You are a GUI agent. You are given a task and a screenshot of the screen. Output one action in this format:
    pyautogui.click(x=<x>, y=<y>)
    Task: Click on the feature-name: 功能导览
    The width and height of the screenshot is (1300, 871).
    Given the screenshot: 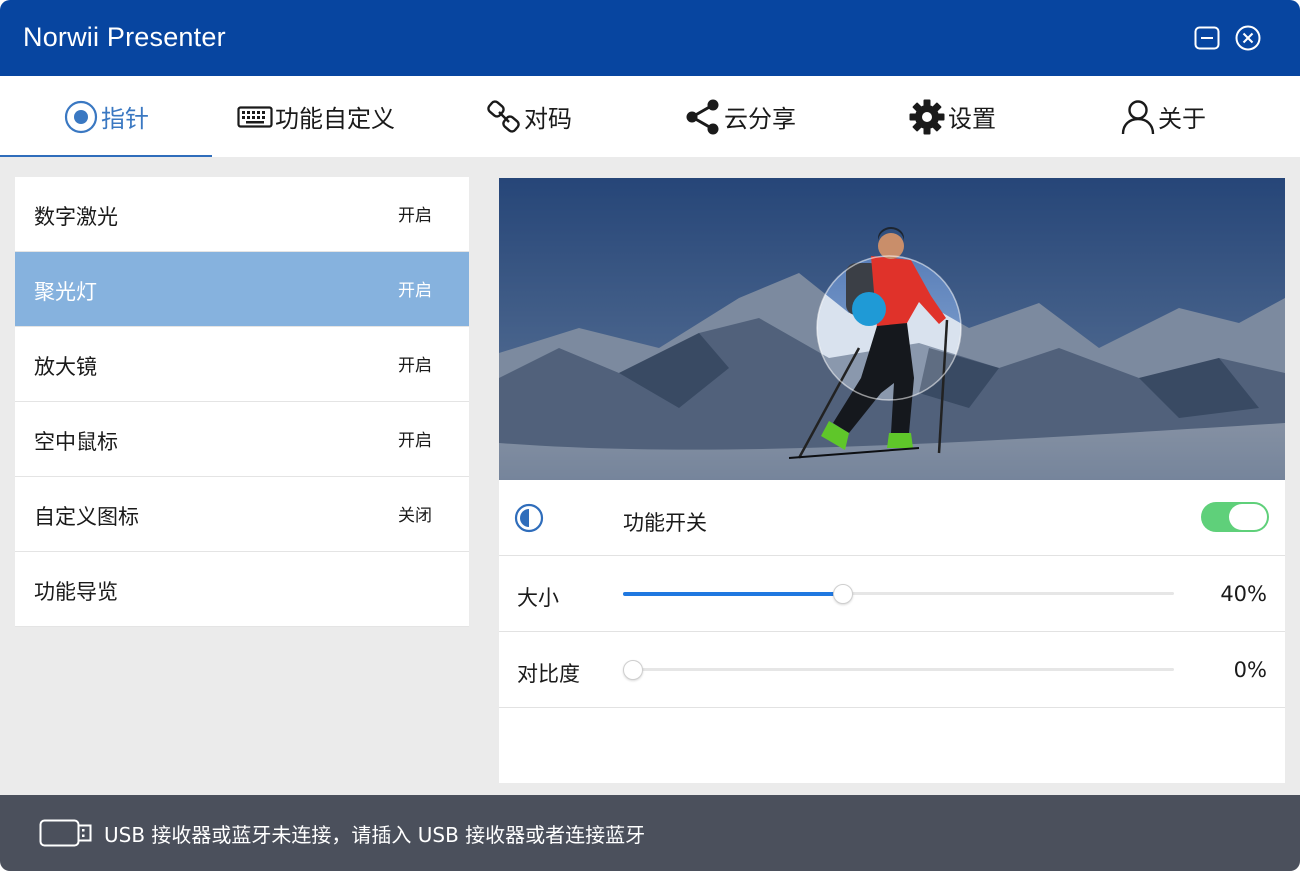 What is the action you would take?
    pyautogui.click(x=76, y=592)
    